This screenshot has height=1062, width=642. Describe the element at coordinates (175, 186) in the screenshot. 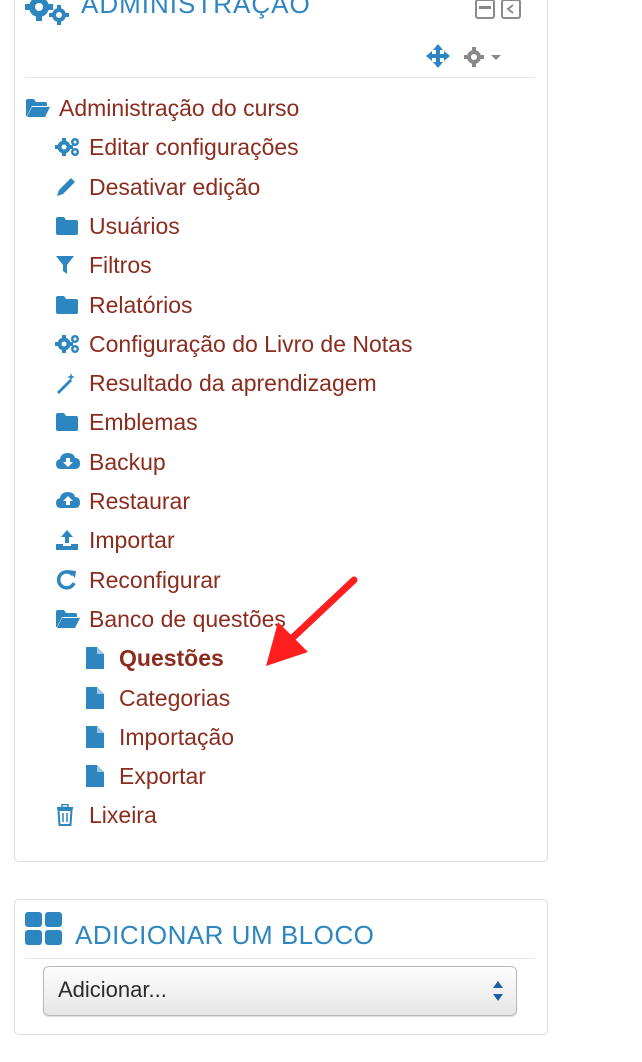

I see `tree-item-label: Desativar edição` at that location.